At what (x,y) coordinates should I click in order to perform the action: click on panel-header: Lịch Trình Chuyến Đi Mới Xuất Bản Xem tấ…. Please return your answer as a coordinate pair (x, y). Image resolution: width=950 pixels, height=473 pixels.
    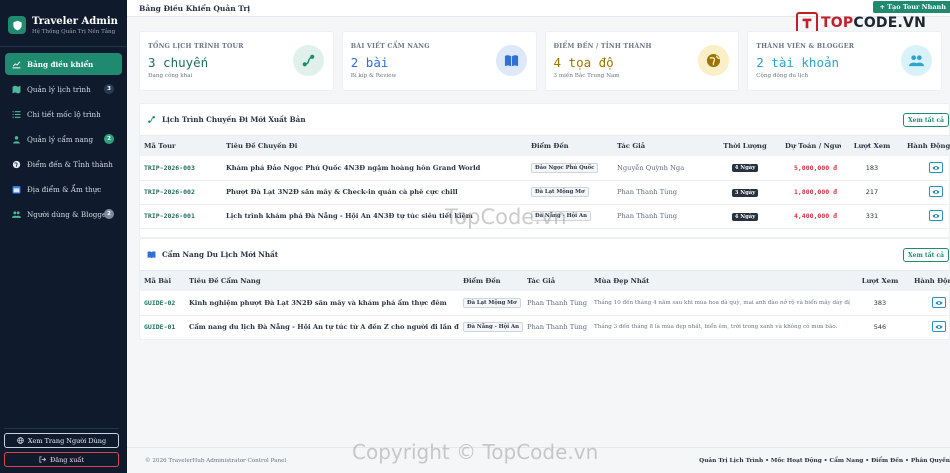
    Looking at the image, I should click on (544, 120).